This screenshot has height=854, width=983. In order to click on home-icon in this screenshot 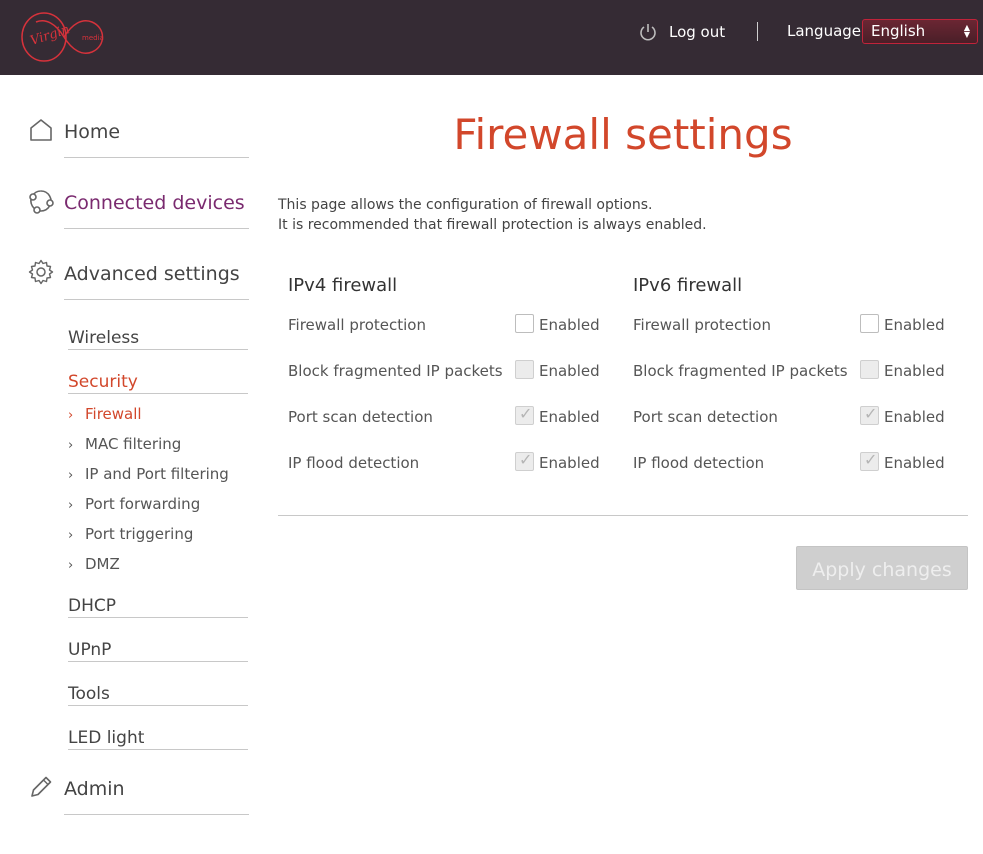, I will do `click(41, 130)`.